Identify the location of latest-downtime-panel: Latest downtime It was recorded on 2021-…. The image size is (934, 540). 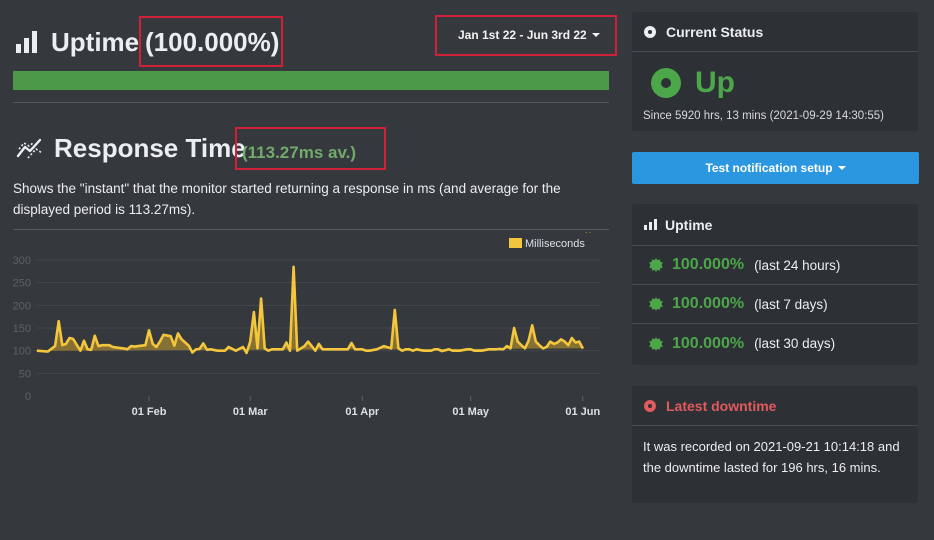
(775, 444).